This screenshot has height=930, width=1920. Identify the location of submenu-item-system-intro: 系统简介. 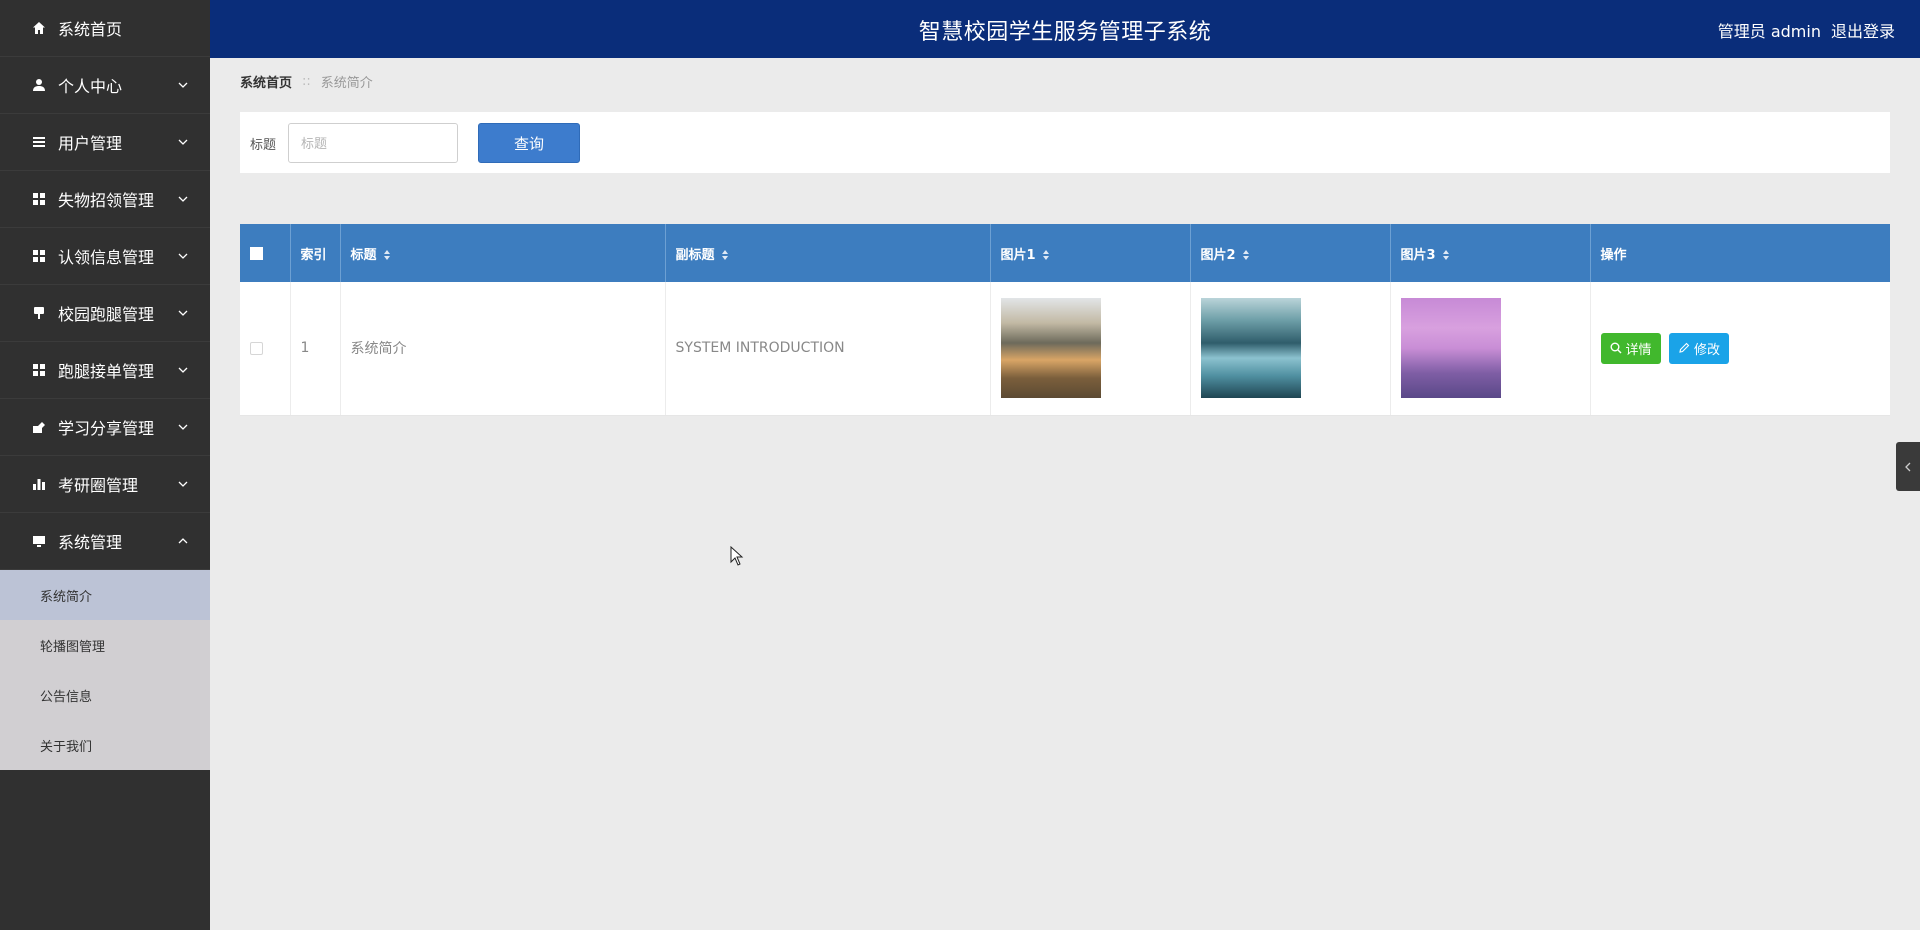
(105, 595).